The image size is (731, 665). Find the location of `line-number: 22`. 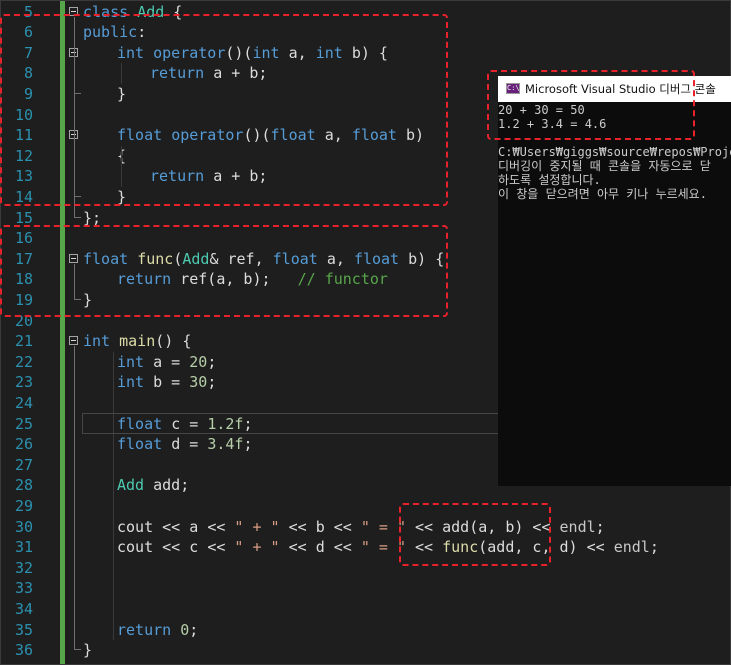

line-number: 22 is located at coordinates (23, 361).